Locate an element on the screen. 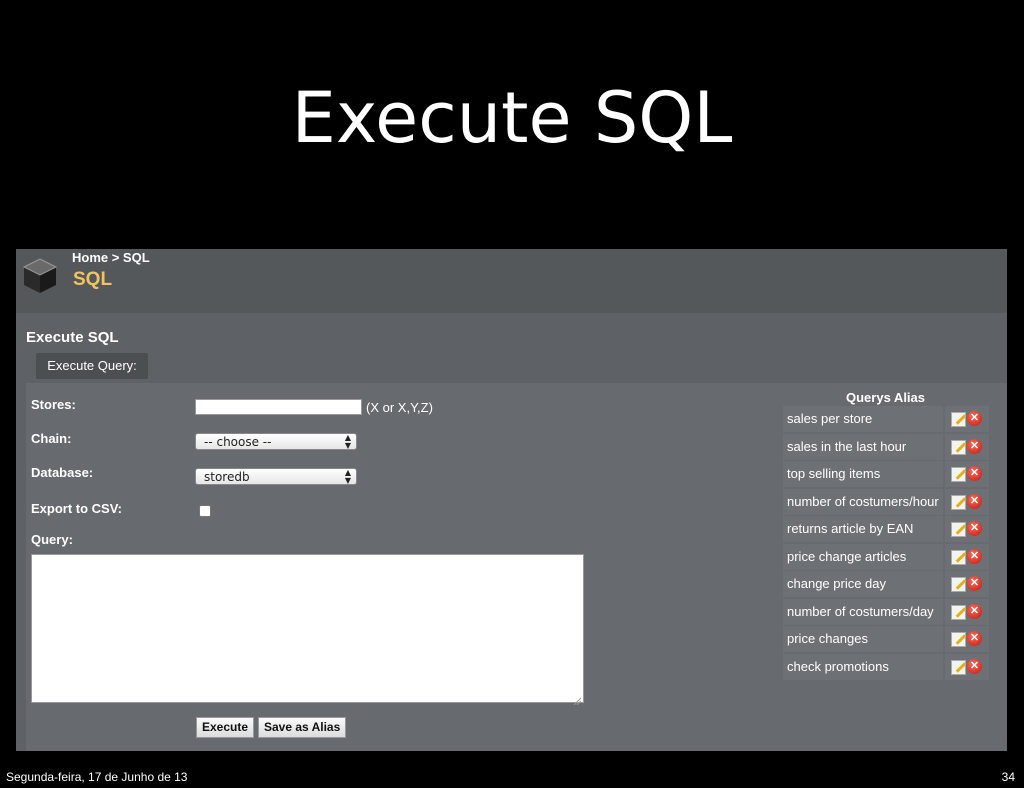 The width and height of the screenshot is (1024, 788). alias-name: number of costumers/hour is located at coordinates (863, 501).